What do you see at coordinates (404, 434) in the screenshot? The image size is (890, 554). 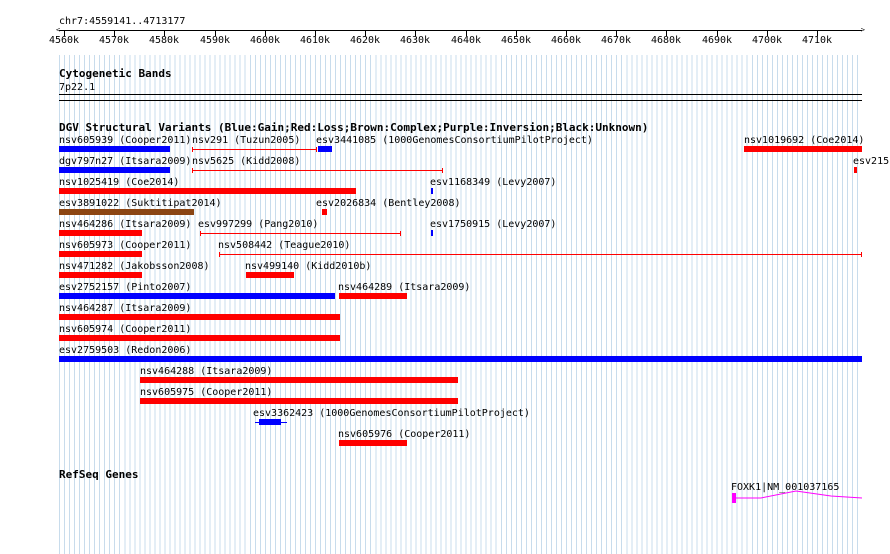 I see `variant-label: nsv605976 (Cooper2011)` at bounding box center [404, 434].